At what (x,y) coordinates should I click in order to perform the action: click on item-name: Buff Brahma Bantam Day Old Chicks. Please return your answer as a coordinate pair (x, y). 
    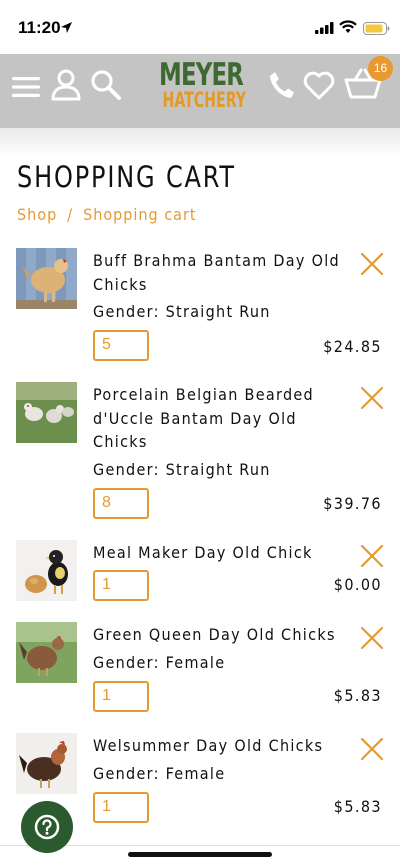
    Looking at the image, I should click on (218, 272).